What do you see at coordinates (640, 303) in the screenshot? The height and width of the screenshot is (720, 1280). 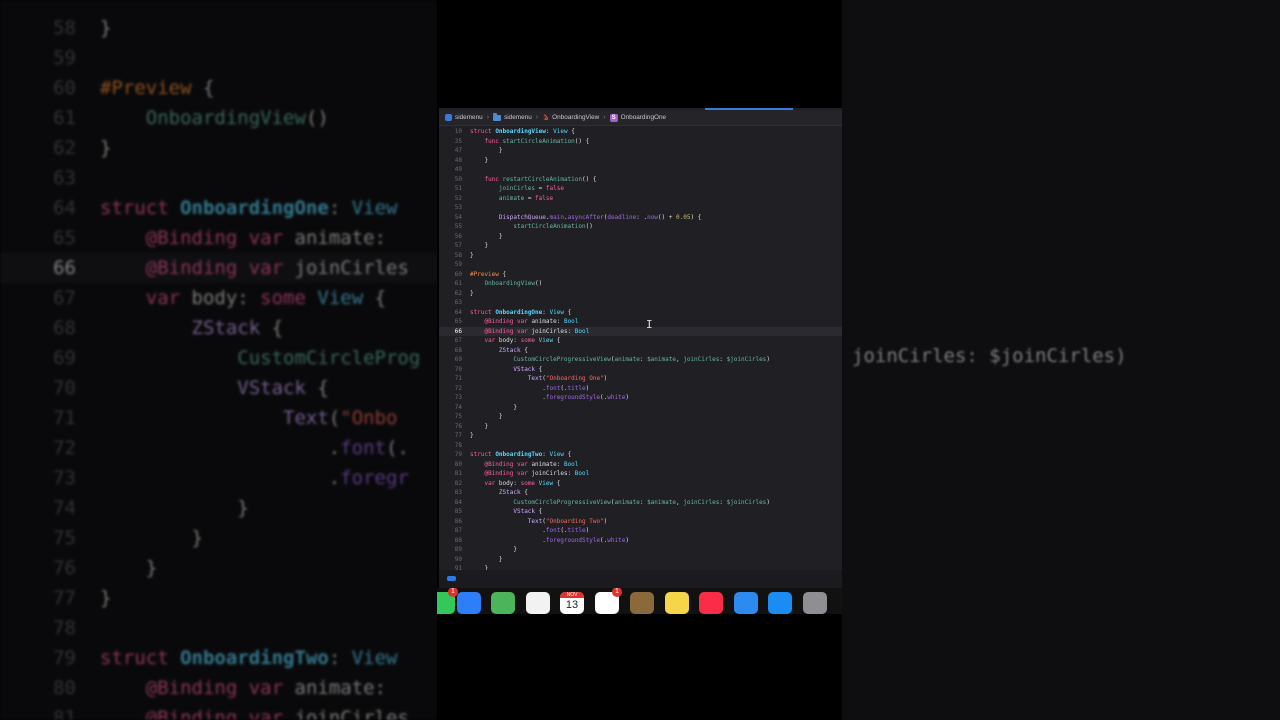 I see `code-line: 63` at bounding box center [640, 303].